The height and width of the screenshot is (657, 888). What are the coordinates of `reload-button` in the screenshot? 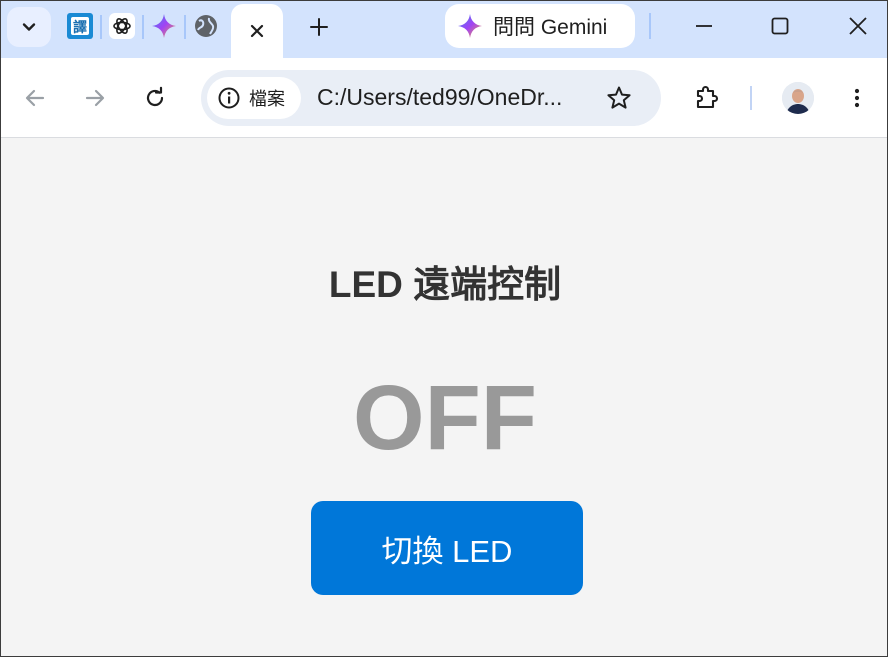 It's located at (155, 98).